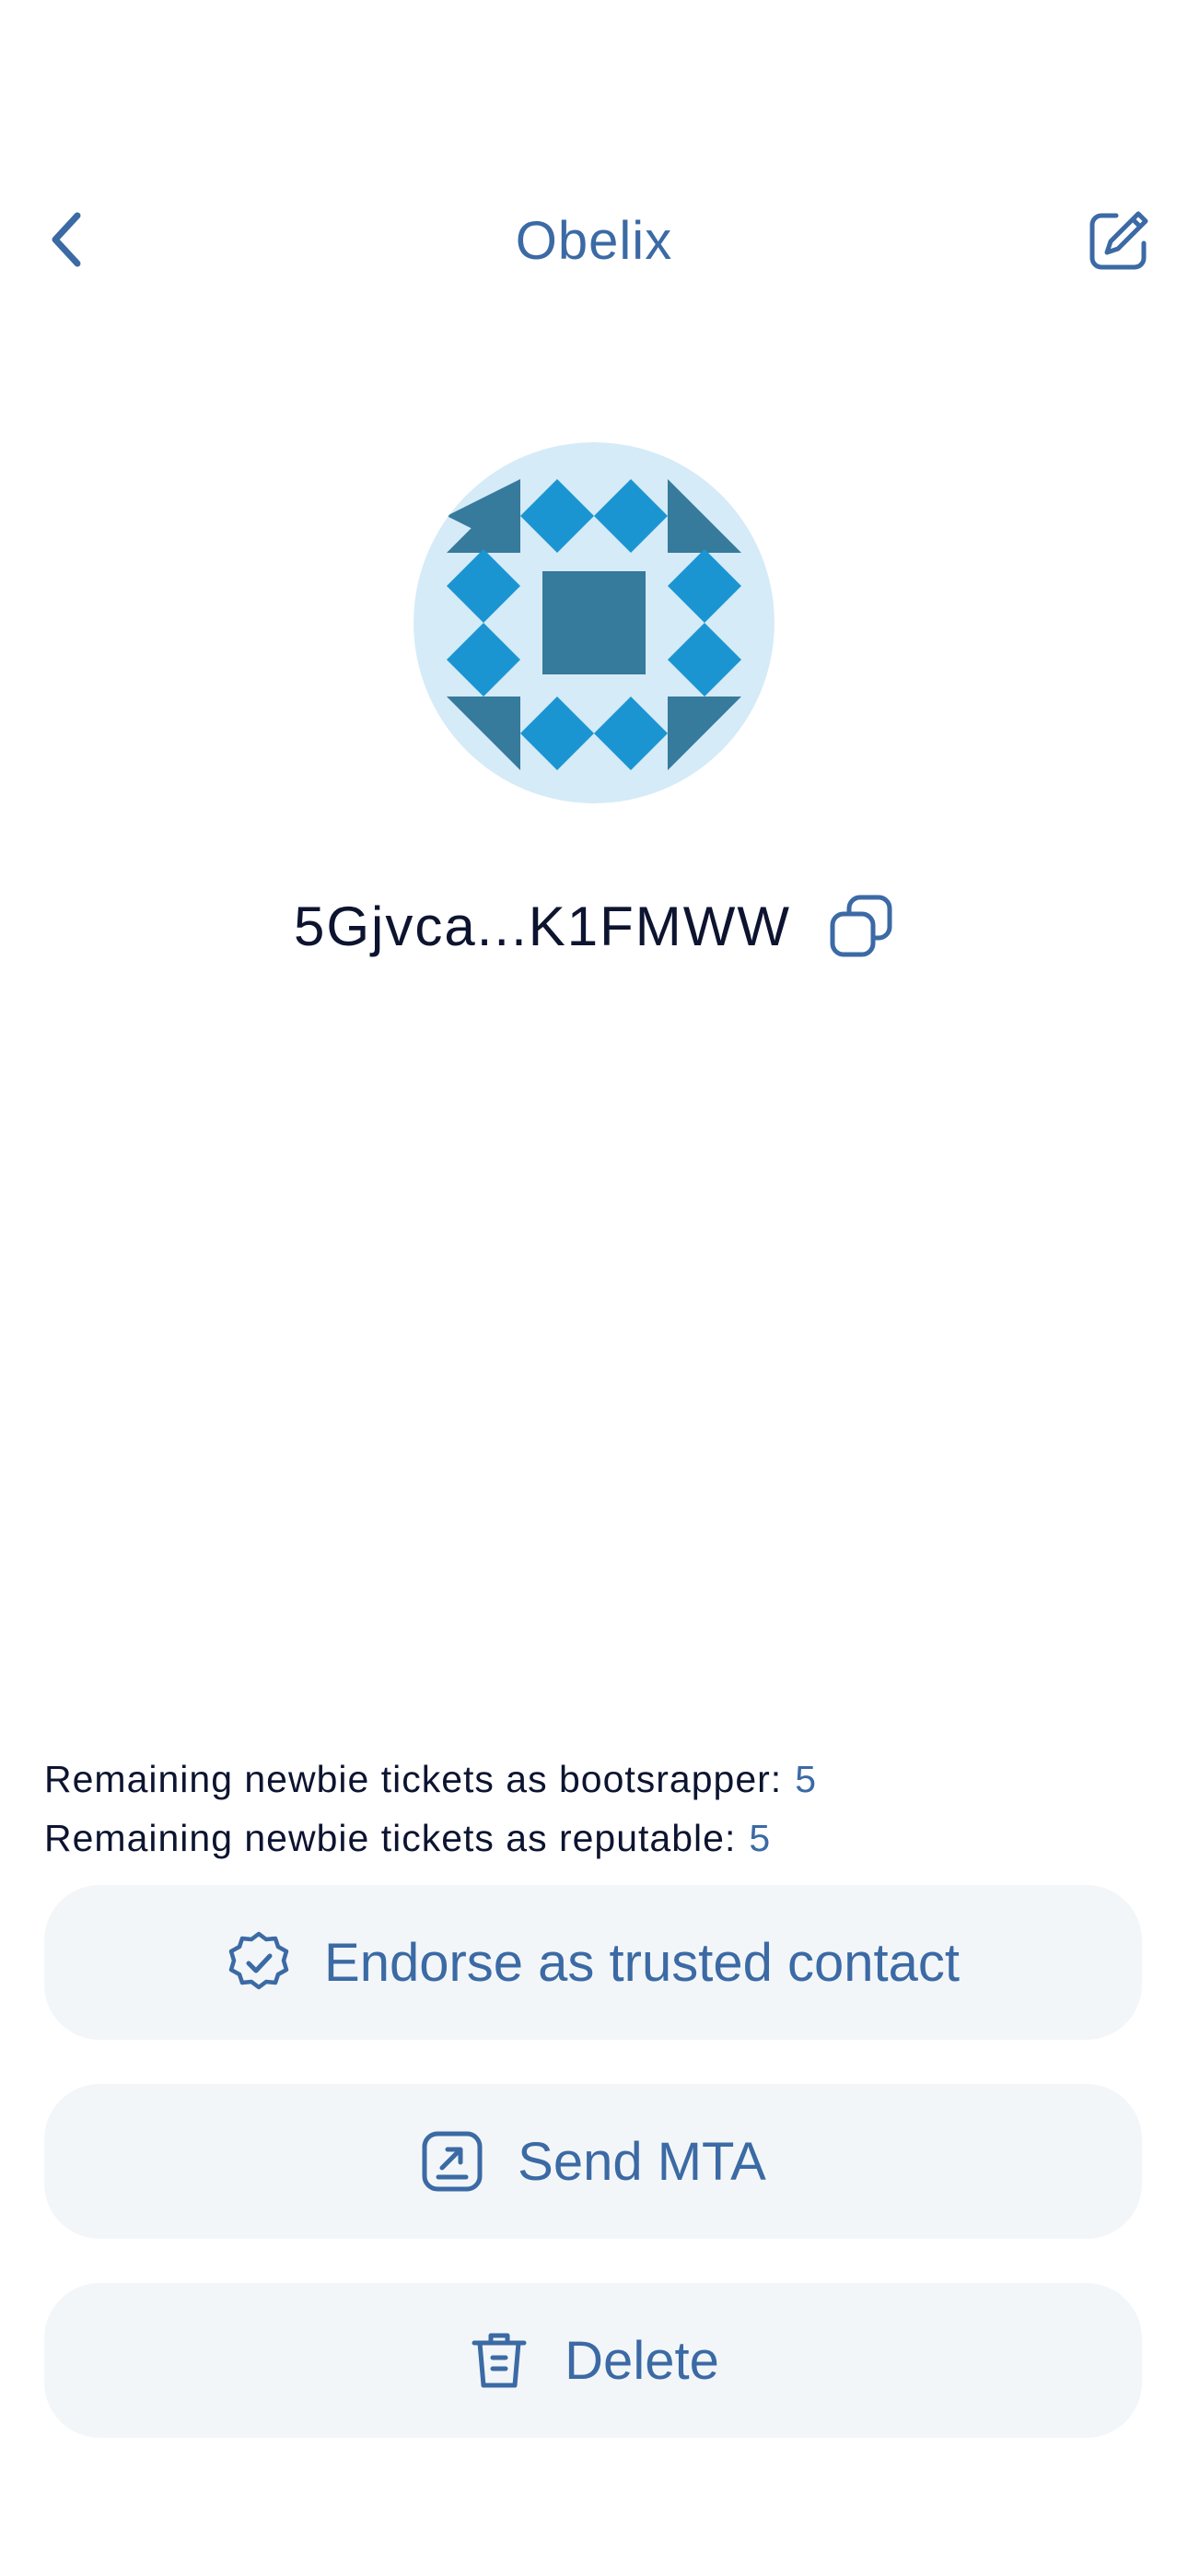  I want to click on address-row: 5Gjvca...K1FMWW, so click(594, 926).